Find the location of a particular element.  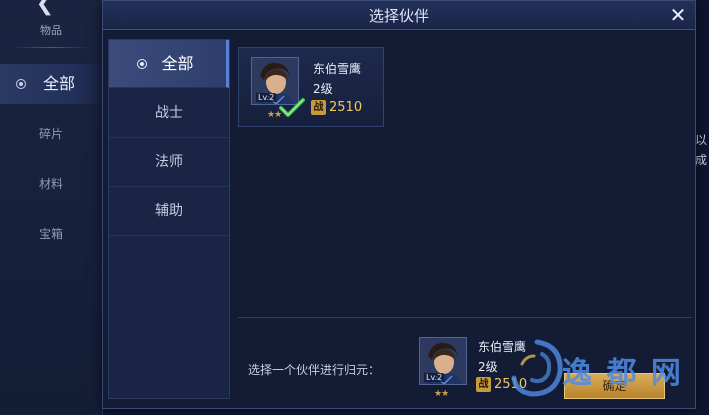

selected-partner-level: 2级 is located at coordinates (488, 367).